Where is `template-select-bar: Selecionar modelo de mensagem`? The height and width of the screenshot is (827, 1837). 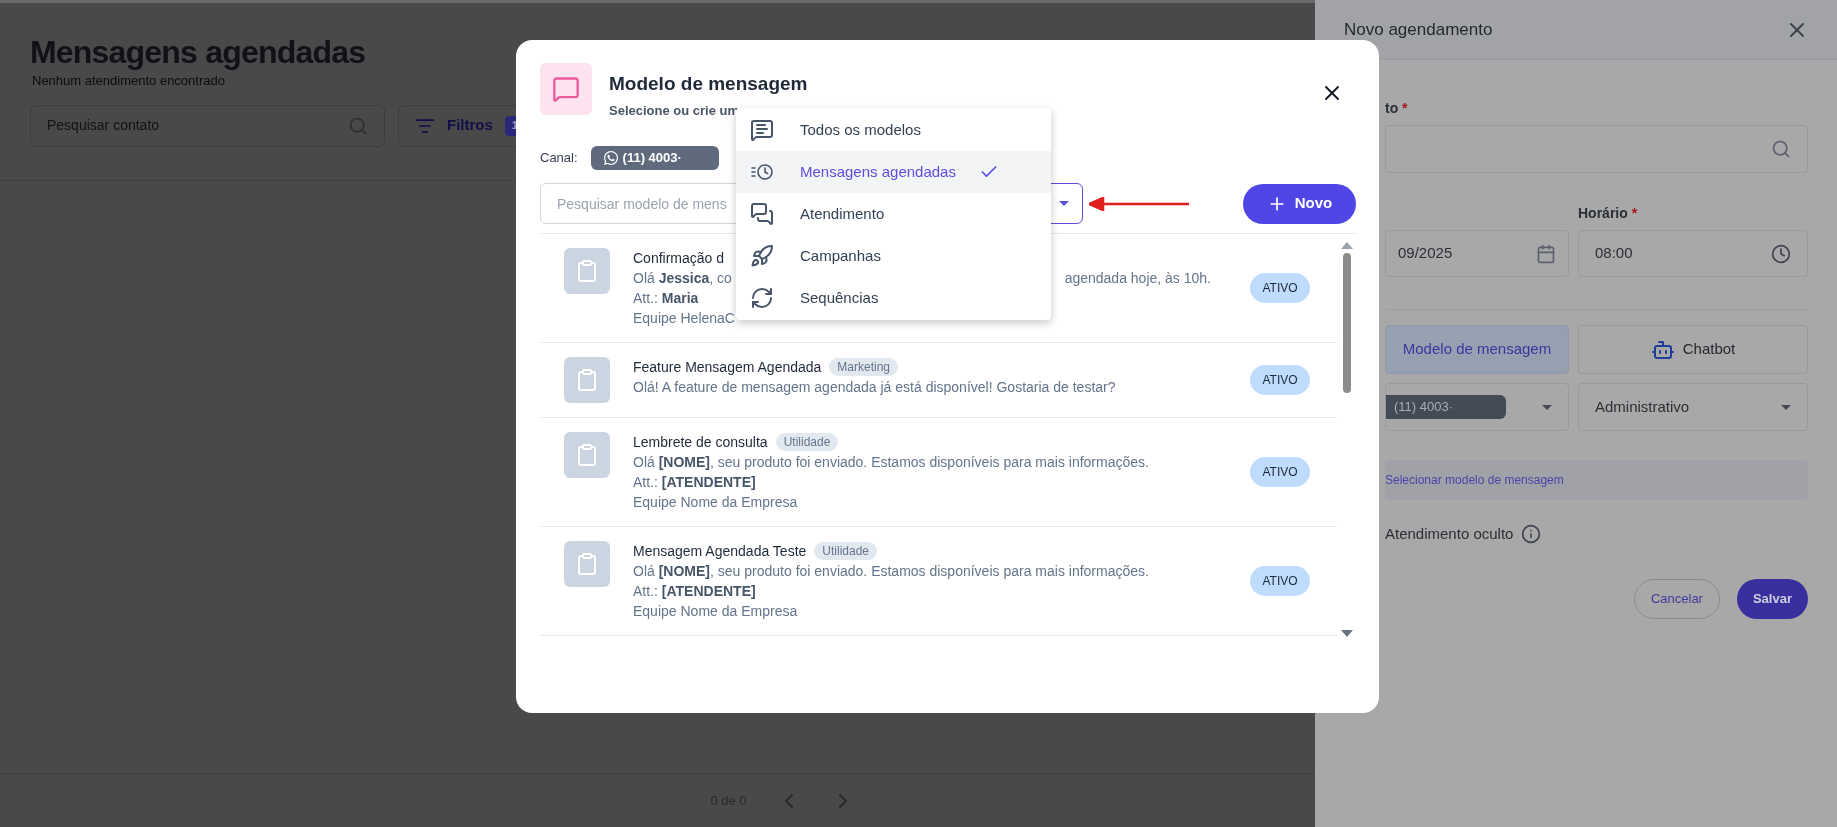 template-select-bar: Selecionar modelo de mensagem is located at coordinates (1596, 480).